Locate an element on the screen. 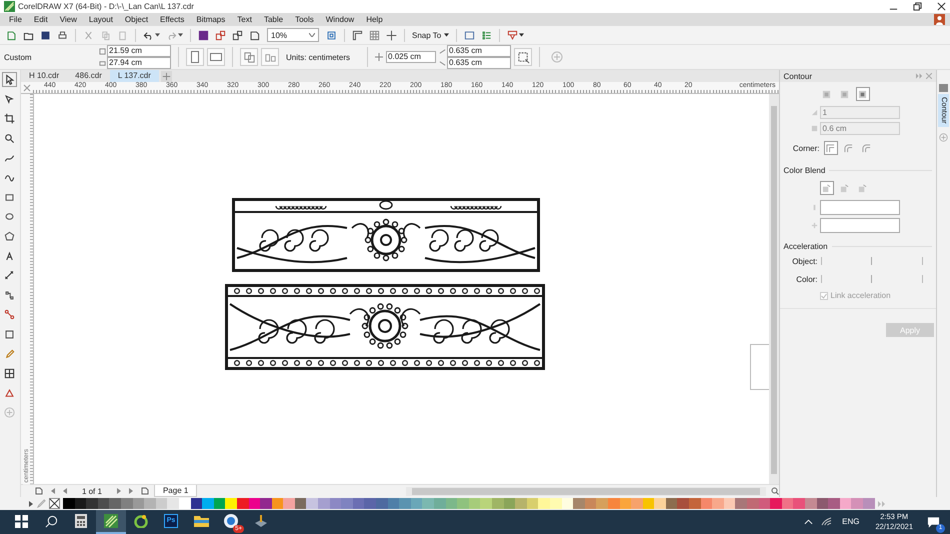 Image resolution: width=950 pixels, height=534 pixels. menu-item: Edit is located at coordinates (41, 19).